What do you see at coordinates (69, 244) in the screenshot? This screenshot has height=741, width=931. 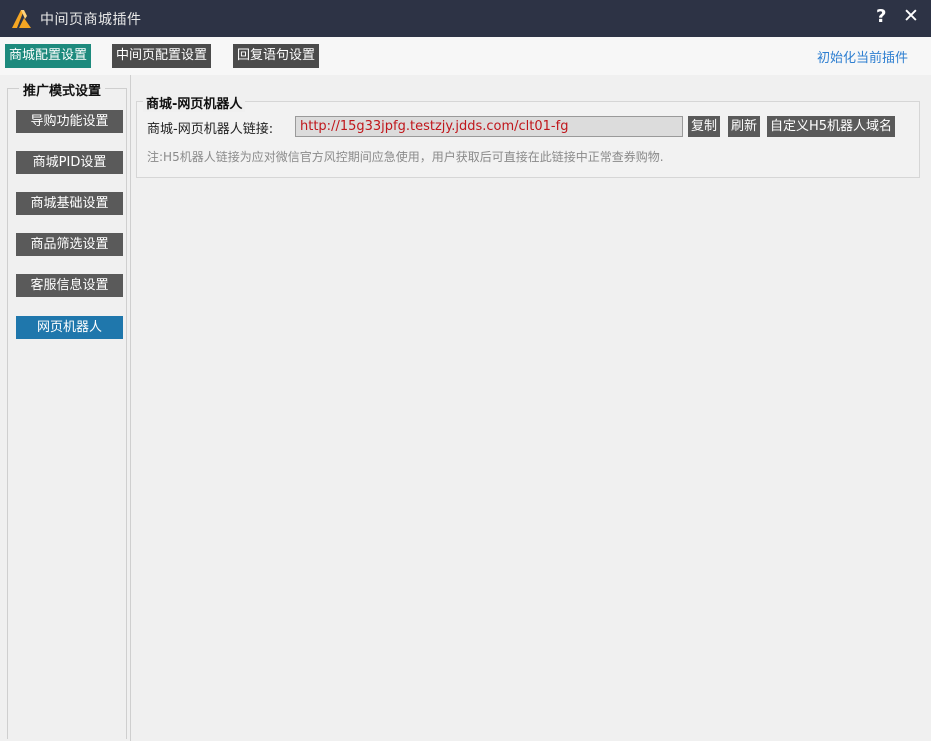 I see `sidebar-item-product-filter: 商品筛选设置` at bounding box center [69, 244].